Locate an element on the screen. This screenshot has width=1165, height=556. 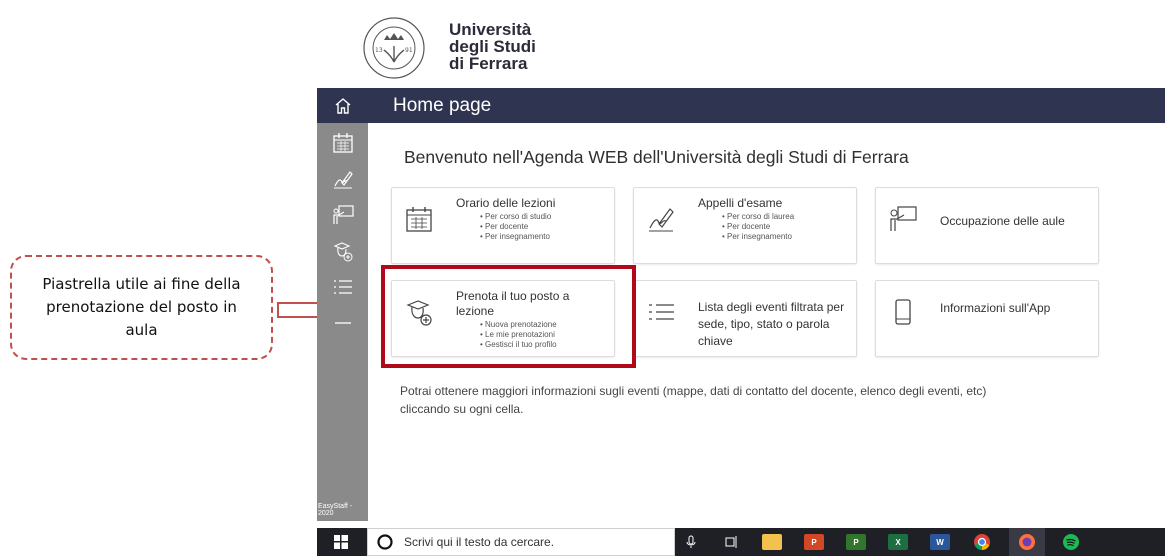
chrome-icon is located at coordinates (982, 542).